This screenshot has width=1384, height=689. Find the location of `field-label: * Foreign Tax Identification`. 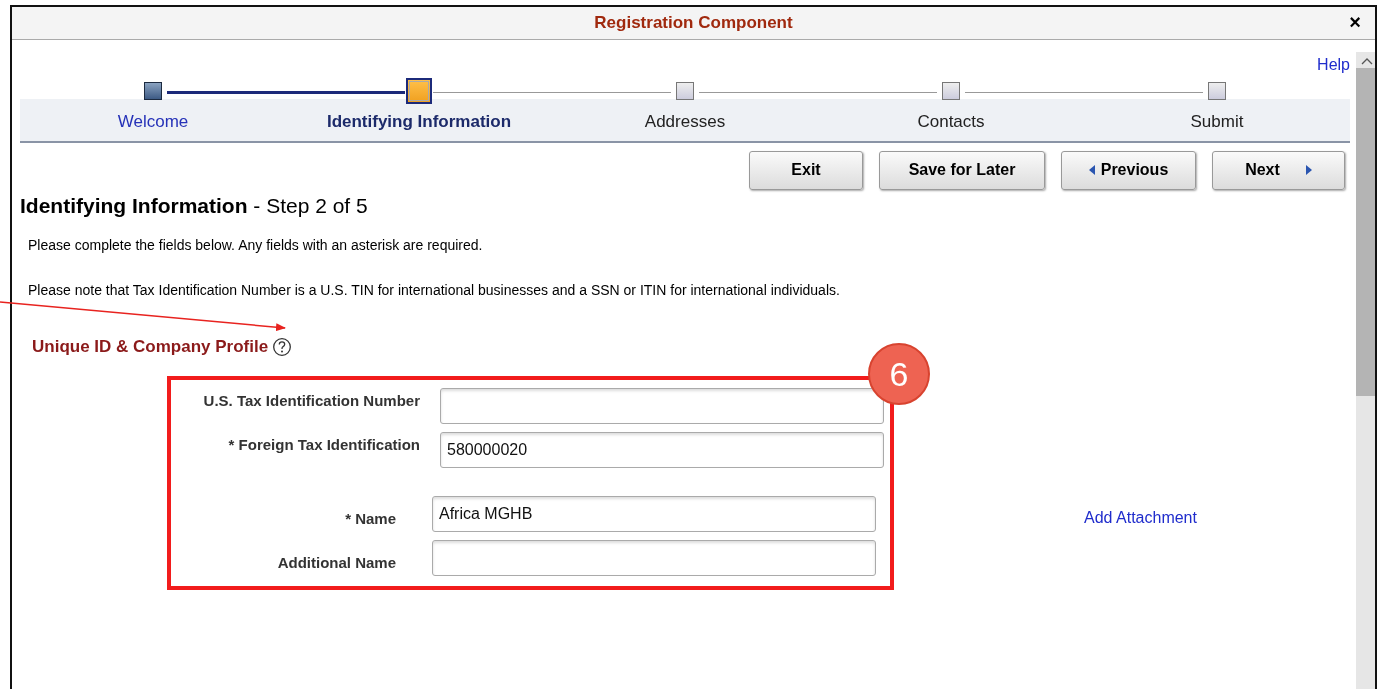

field-label: * Foreign Tax Identification is located at coordinates (323, 444).